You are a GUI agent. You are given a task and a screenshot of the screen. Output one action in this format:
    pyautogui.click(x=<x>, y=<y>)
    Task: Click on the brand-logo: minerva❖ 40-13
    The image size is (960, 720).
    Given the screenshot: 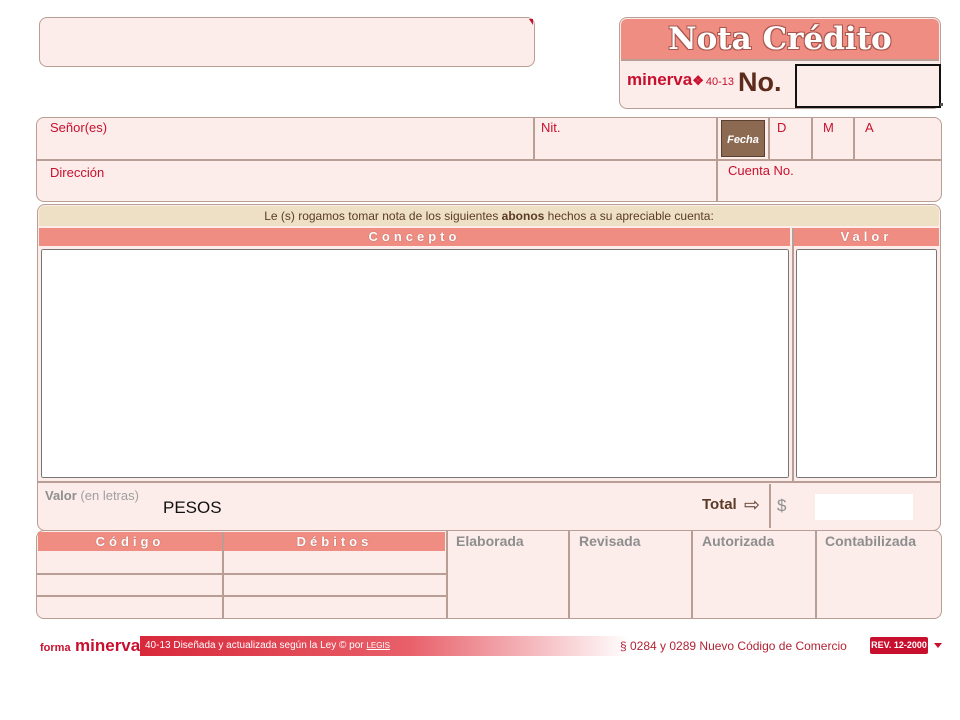 What is the action you would take?
    pyautogui.click(x=680, y=80)
    